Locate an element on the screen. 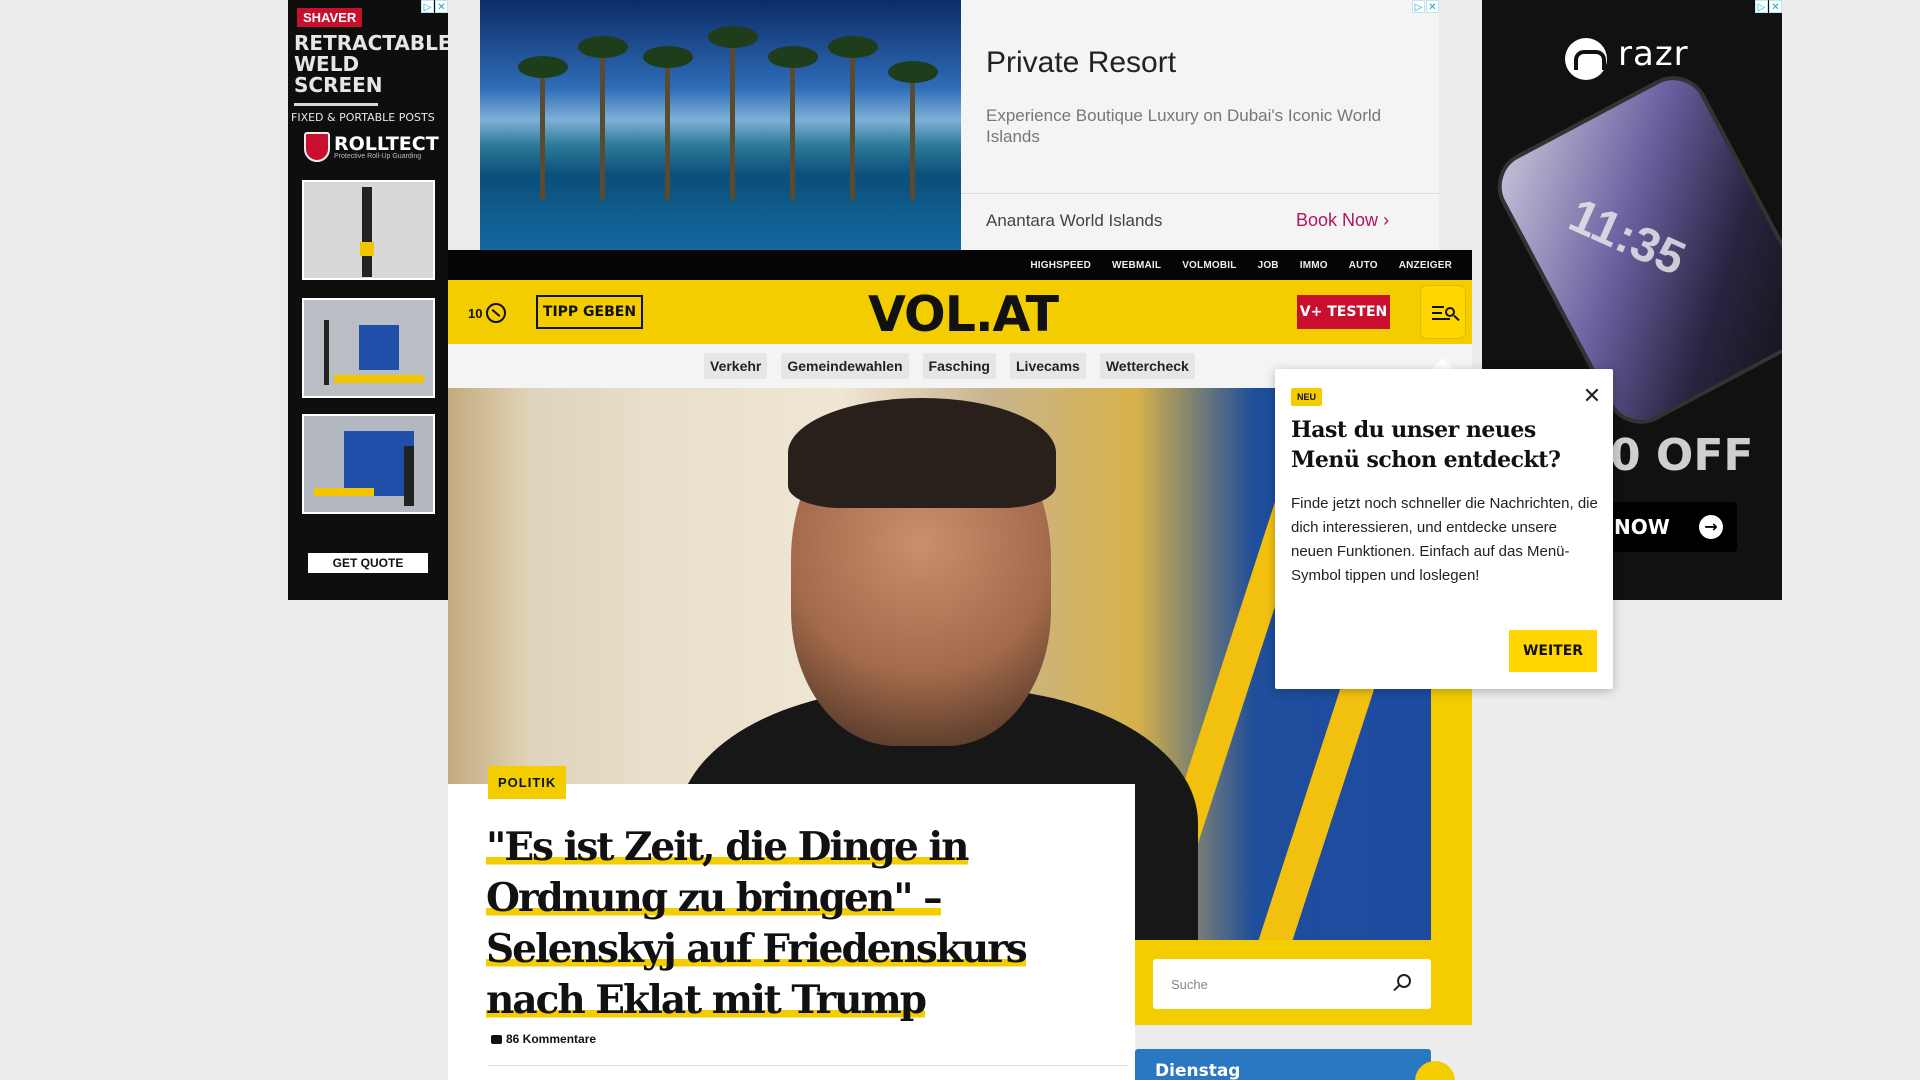 The width and height of the screenshot is (1920, 1080). weather-widget: Dienstag is located at coordinates (1295, 1064).